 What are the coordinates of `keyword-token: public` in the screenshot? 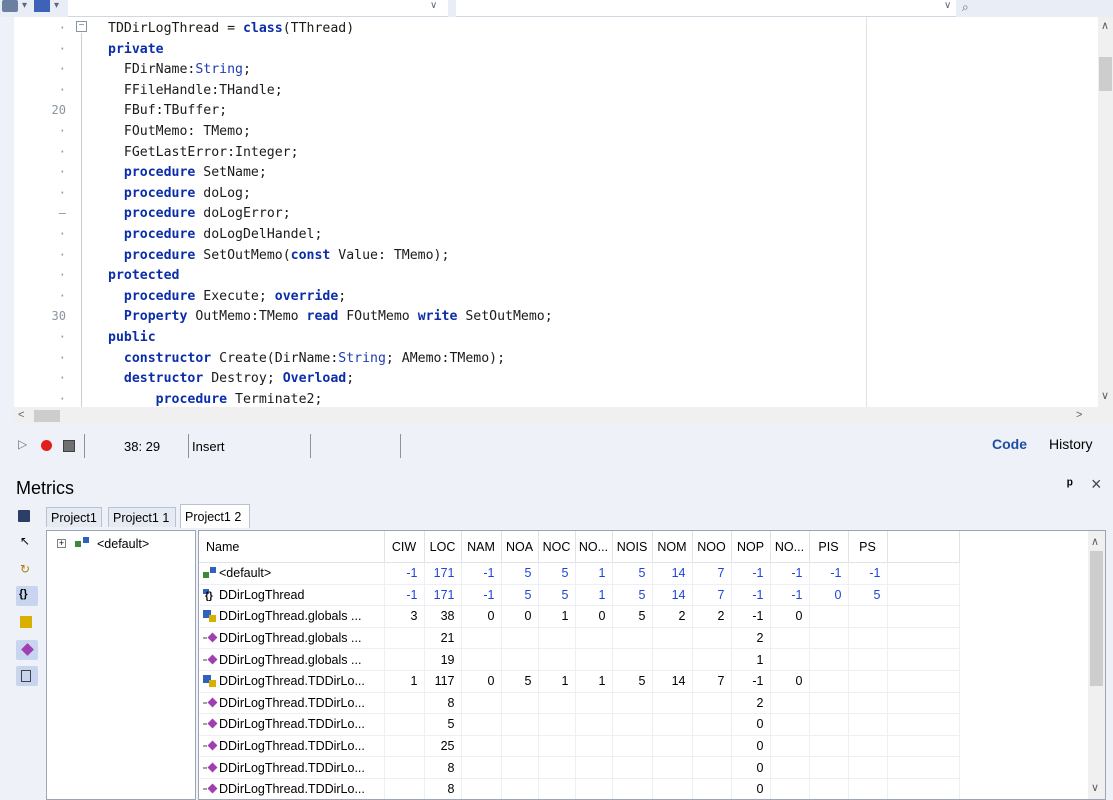 It's located at (132, 337).